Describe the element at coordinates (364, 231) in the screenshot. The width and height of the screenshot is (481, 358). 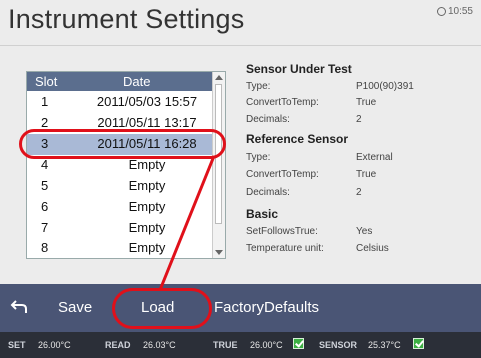
I see `value: Yes` at that location.